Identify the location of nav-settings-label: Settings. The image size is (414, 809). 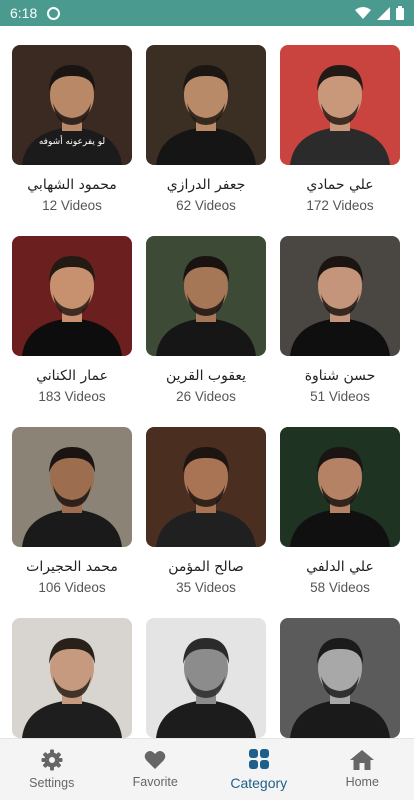
(51, 783).